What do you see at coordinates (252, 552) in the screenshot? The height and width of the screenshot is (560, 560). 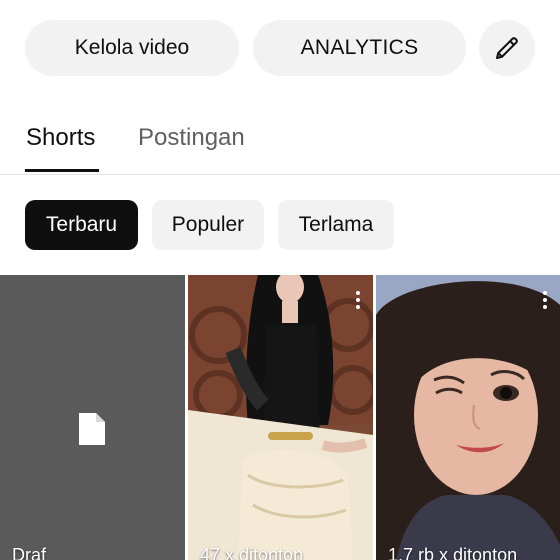 I see `video-caption: 47 x ditonton` at bounding box center [252, 552].